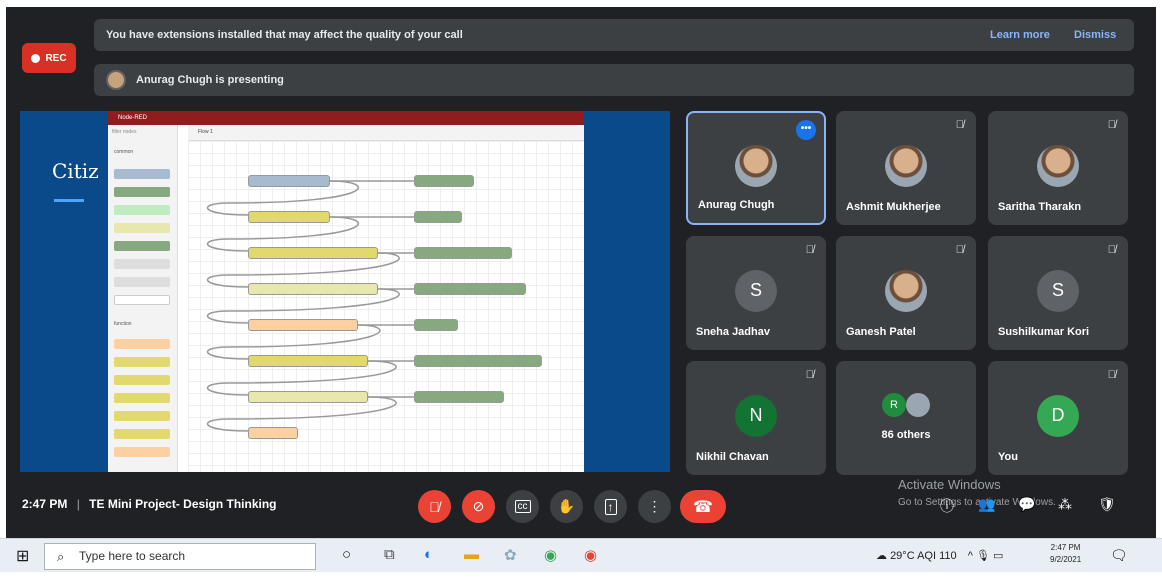 Image resolution: width=1162 pixels, height=581 pixels. I want to click on participant-tile: 🎙̸ Ashmit Mukherjee, so click(906, 168).